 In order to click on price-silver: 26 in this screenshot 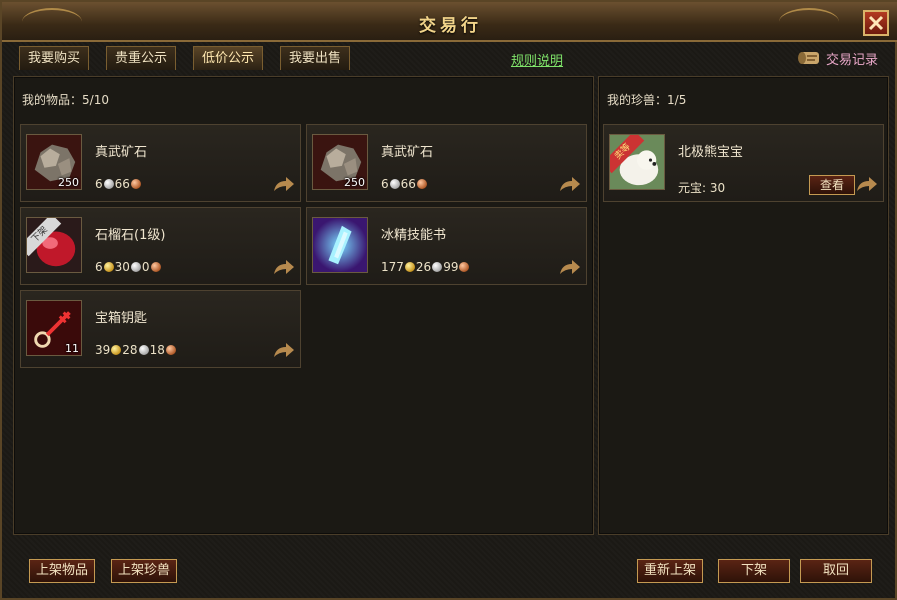, I will do `click(423, 267)`.